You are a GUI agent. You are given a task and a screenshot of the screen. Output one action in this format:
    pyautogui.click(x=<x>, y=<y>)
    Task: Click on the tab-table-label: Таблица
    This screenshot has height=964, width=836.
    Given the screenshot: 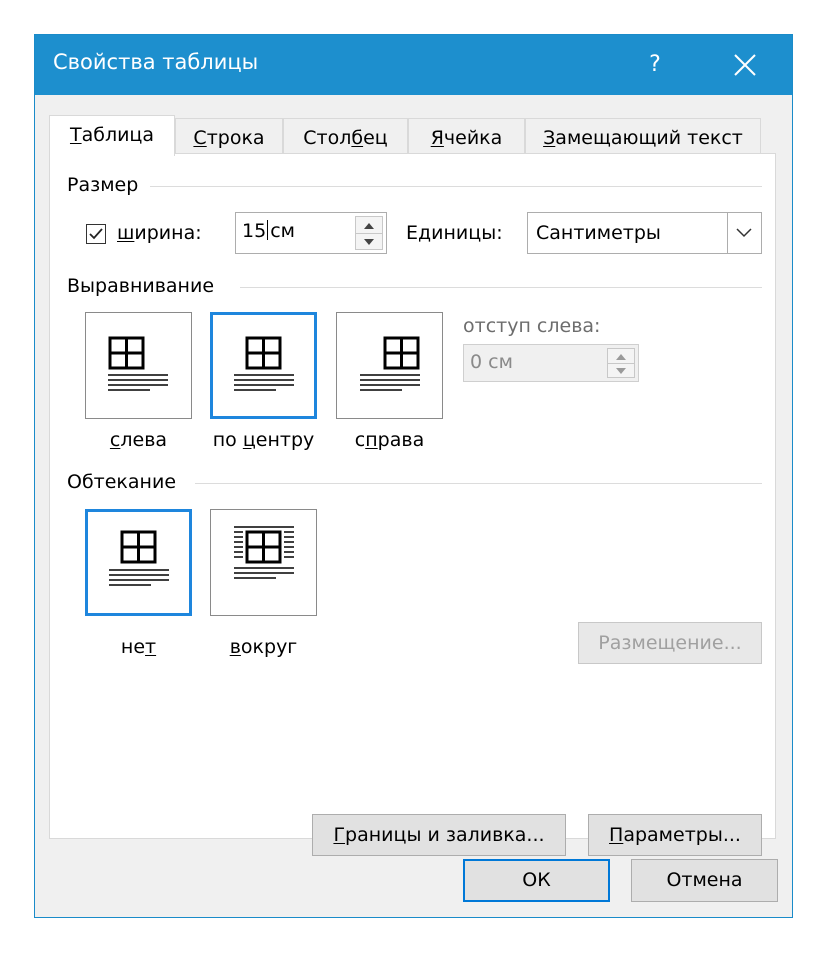 What is the action you would take?
    pyautogui.click(x=112, y=135)
    